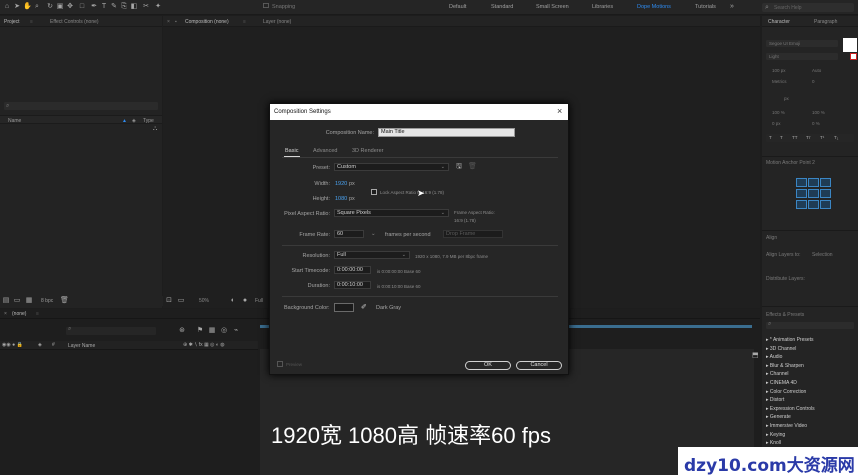 The height and width of the screenshot is (475, 858). What do you see at coordinates (813, 182) in the screenshot?
I see `anchor-top-center` at bounding box center [813, 182].